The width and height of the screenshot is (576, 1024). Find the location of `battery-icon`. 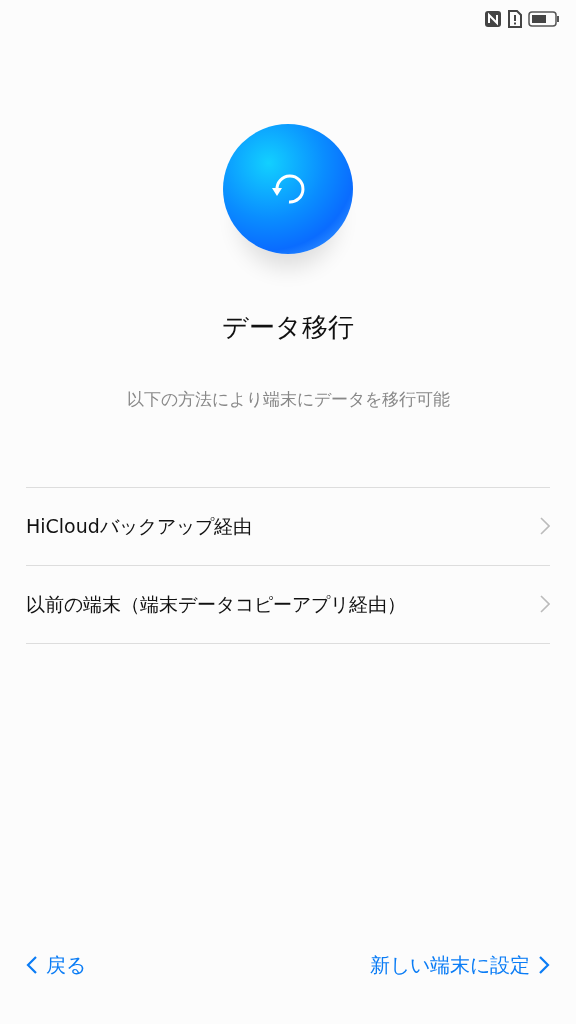

battery-icon is located at coordinates (544, 19).